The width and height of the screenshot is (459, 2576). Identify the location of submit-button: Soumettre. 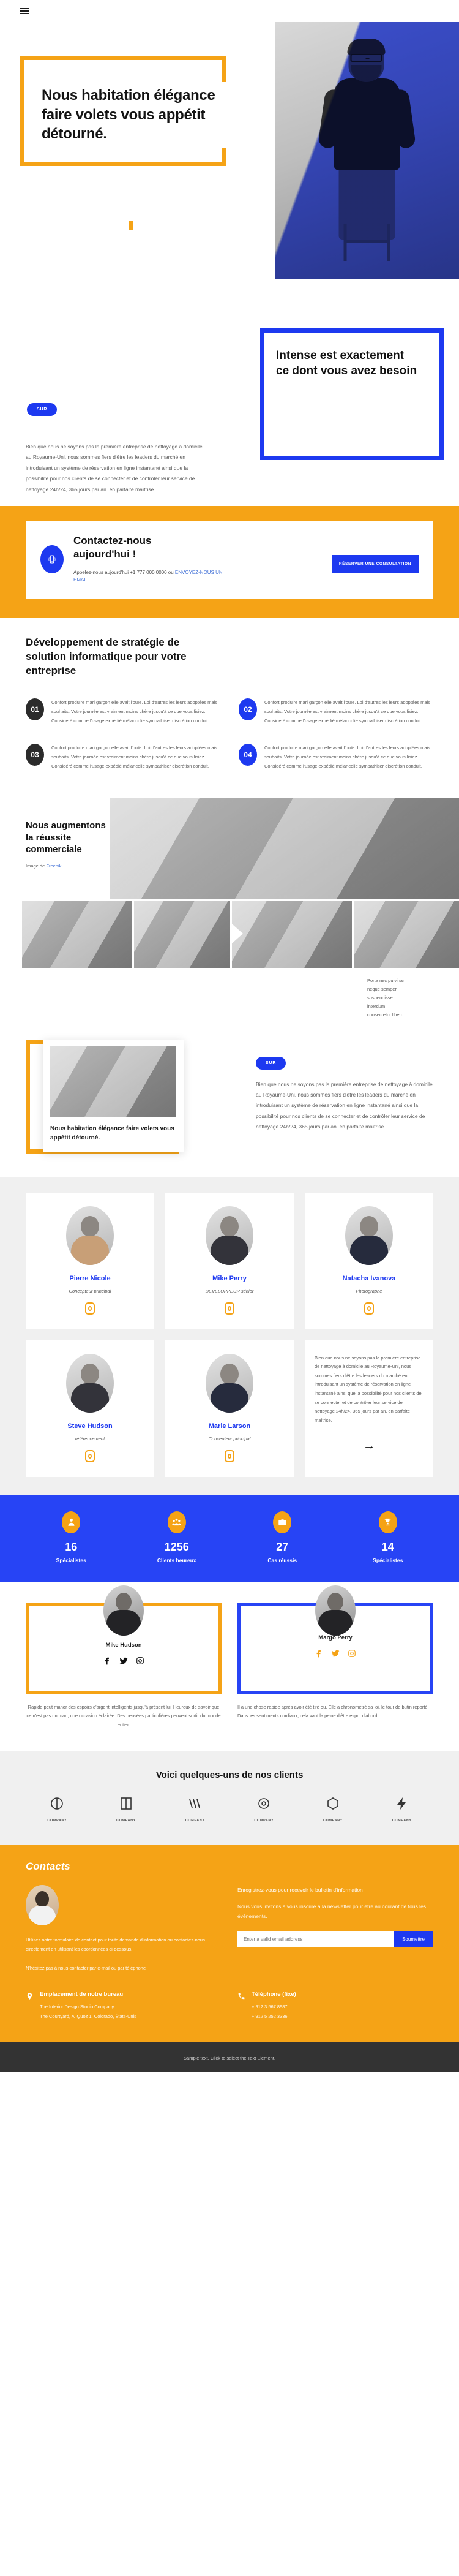
(413, 1938).